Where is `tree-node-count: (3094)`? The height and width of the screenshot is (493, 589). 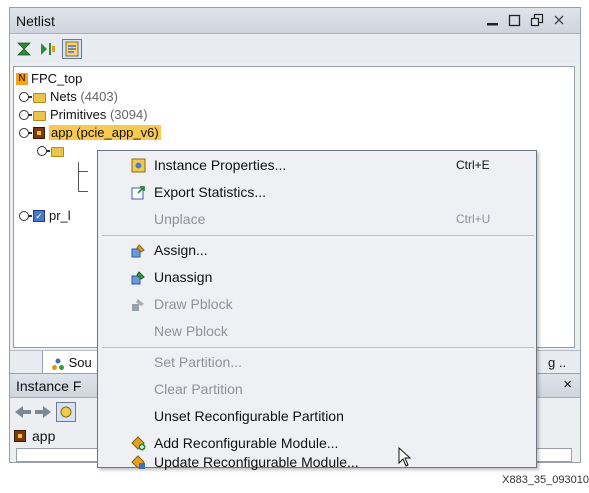 tree-node-count: (3094) is located at coordinates (128, 115).